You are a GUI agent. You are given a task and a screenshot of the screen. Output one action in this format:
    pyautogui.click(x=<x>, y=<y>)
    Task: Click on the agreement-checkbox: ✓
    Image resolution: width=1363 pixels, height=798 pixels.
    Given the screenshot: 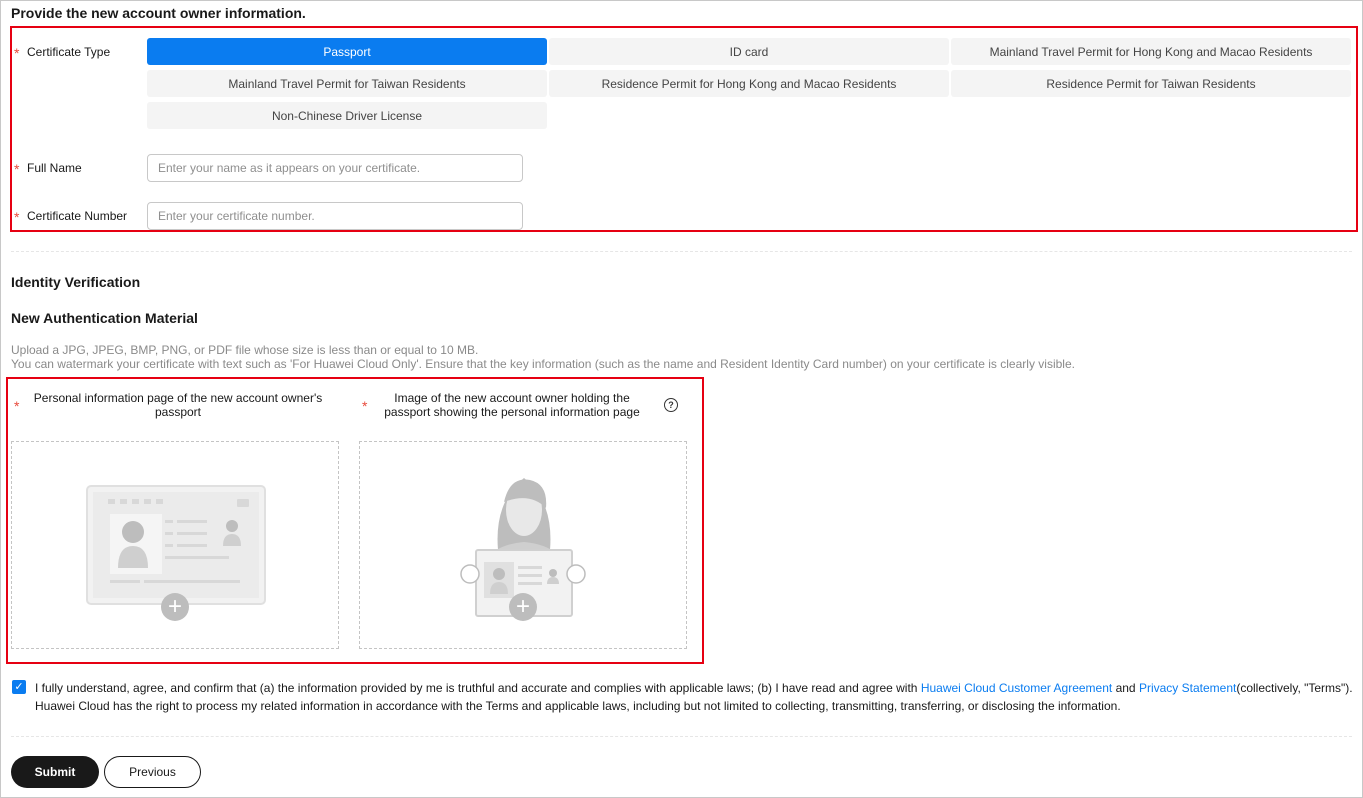 What is the action you would take?
    pyautogui.click(x=19, y=687)
    